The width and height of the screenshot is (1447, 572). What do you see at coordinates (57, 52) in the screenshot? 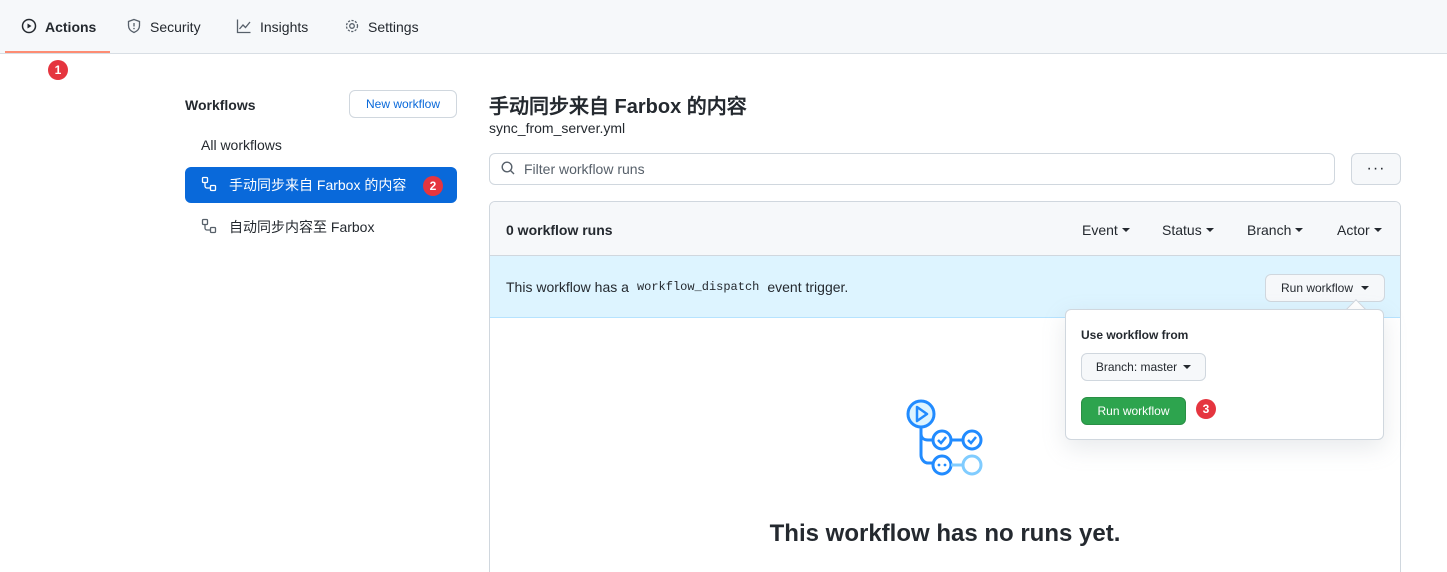
I see `active-tab-underline` at bounding box center [57, 52].